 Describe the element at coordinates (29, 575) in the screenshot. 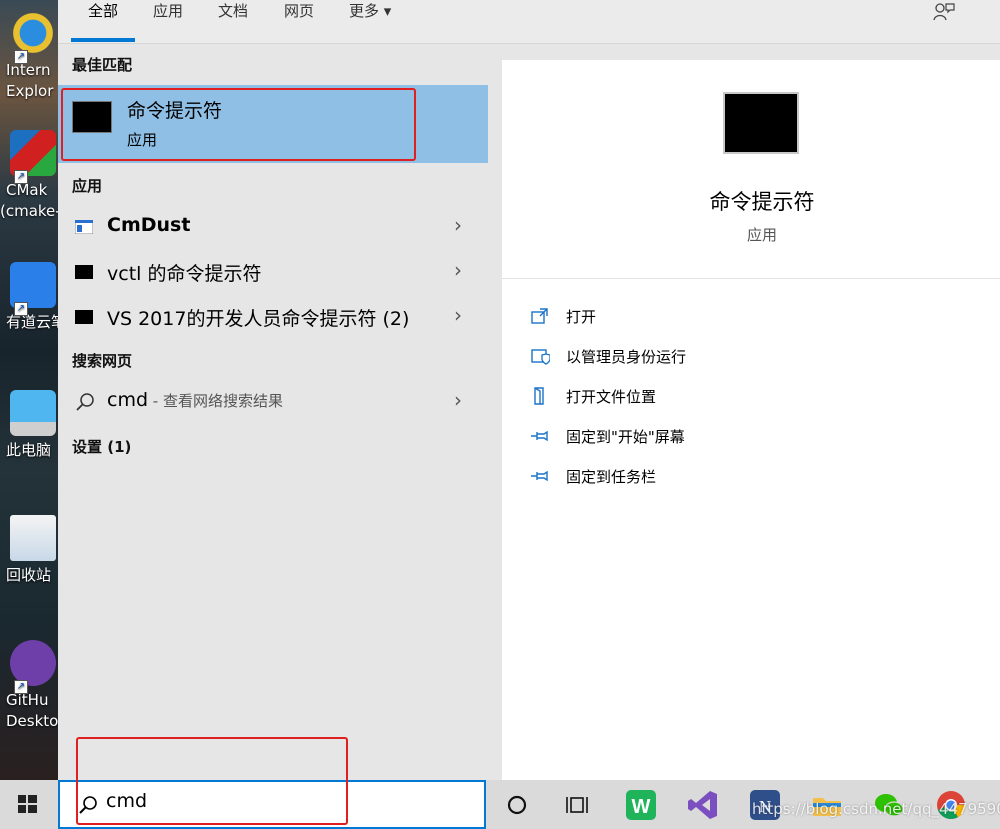

I see `desktop-icon-label: 回收站` at that location.